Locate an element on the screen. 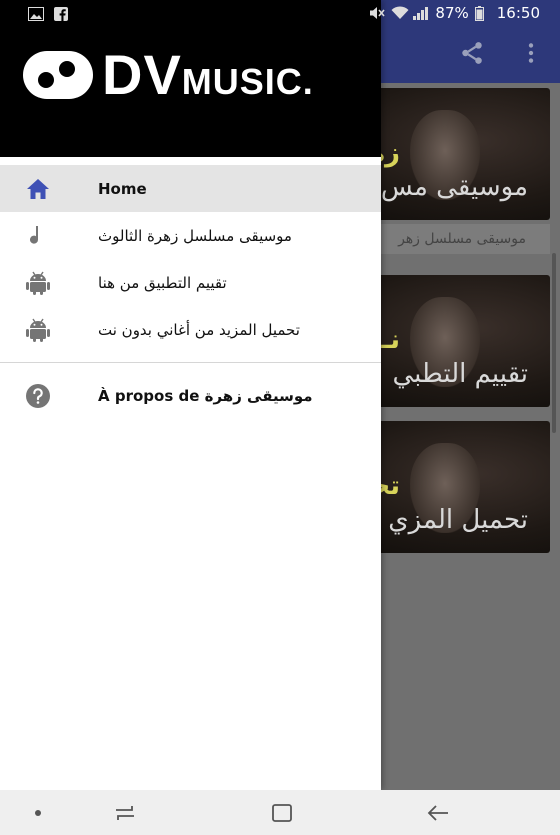  system-nav-bar is located at coordinates (280, 812).